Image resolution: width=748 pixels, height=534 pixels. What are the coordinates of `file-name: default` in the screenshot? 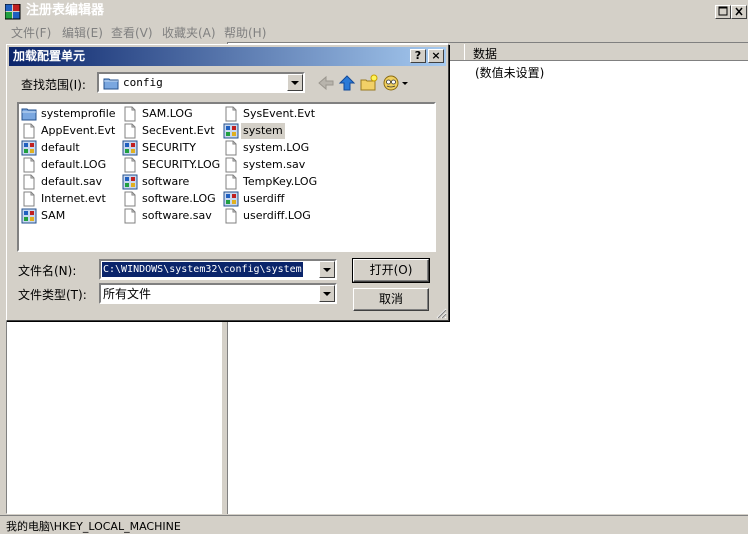 It's located at (60, 147).